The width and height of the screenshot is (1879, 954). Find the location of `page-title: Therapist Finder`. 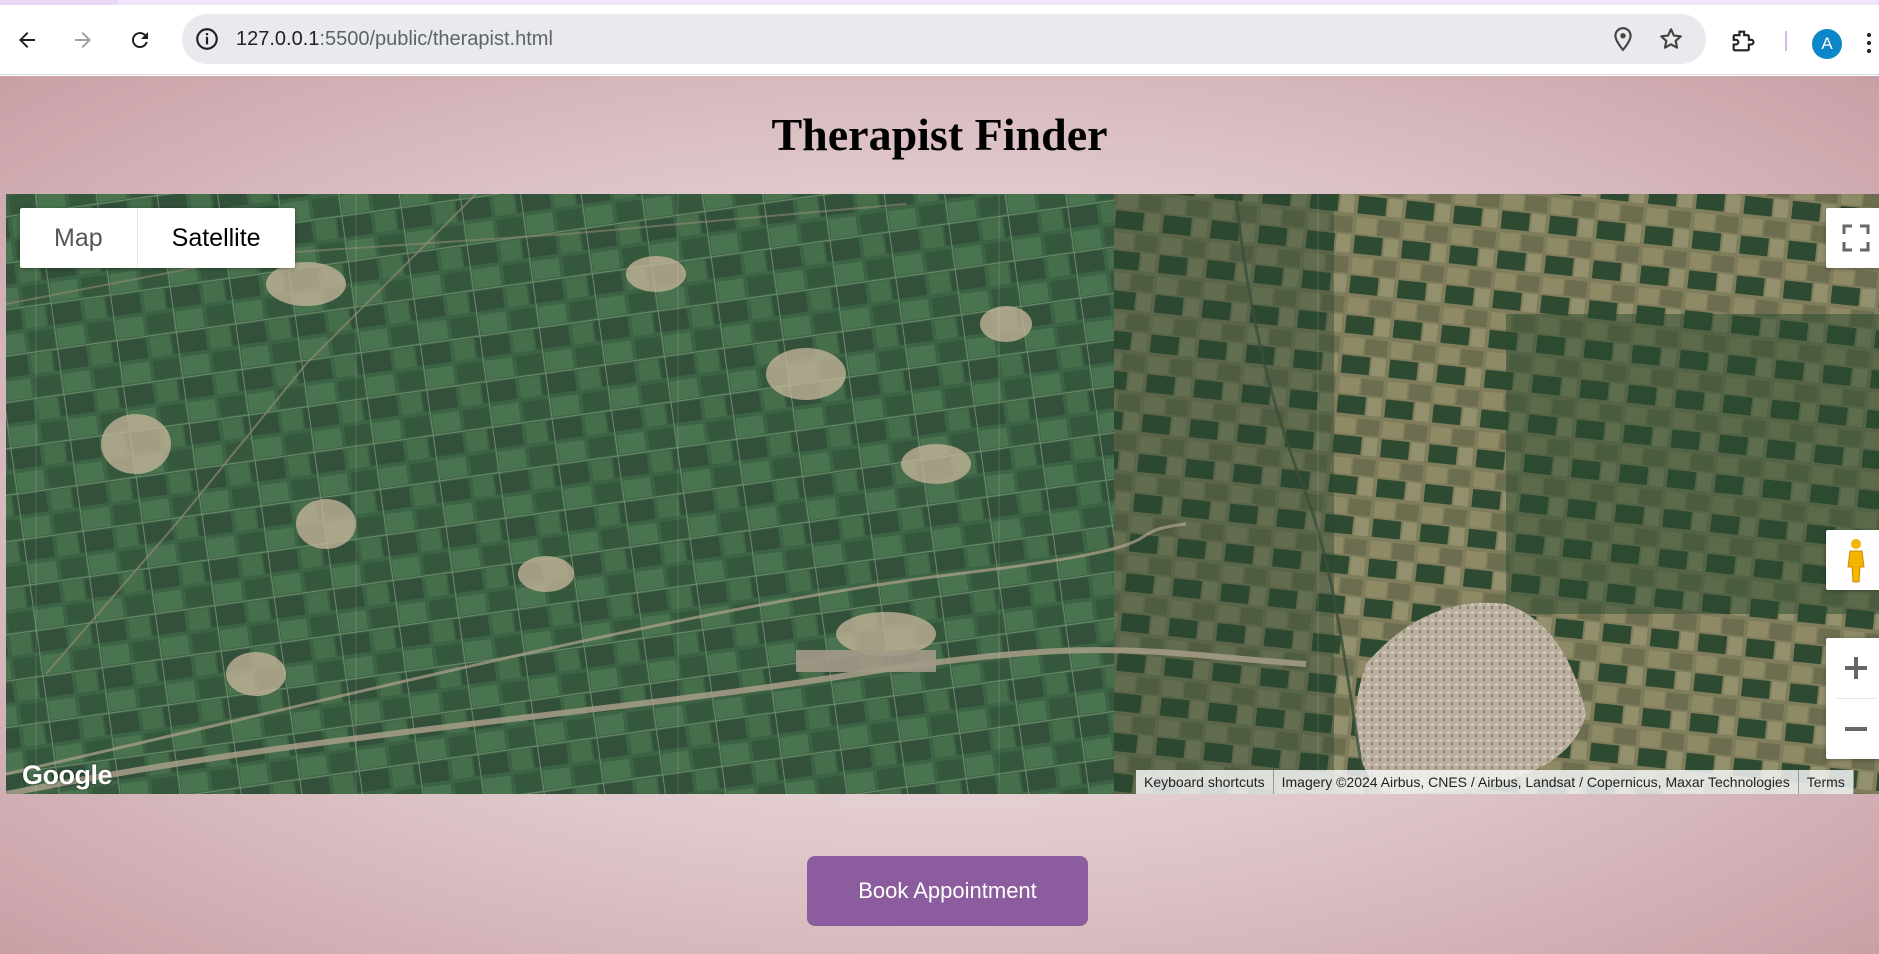

page-title: Therapist Finder is located at coordinates (939, 134).